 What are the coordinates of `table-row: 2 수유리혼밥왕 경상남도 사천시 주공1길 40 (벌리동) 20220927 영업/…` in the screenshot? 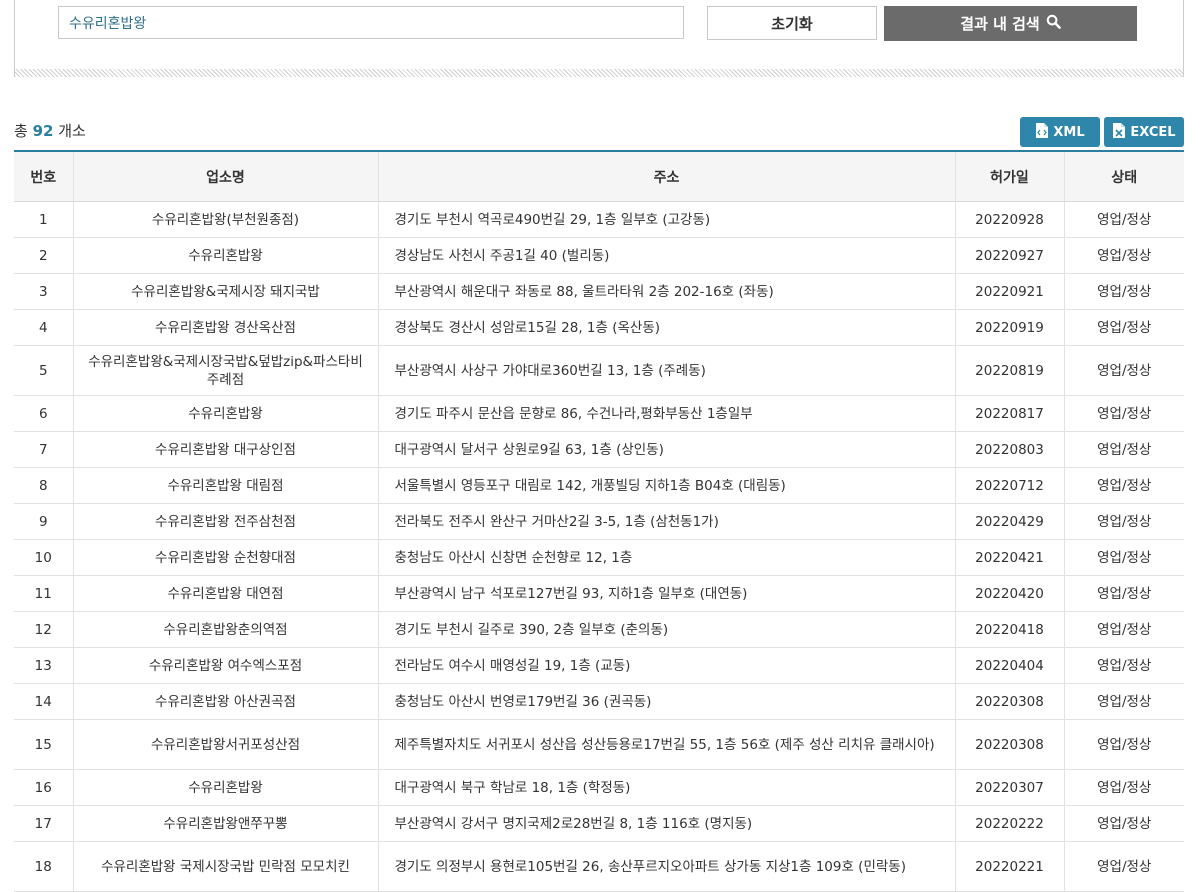 It's located at (599, 255).